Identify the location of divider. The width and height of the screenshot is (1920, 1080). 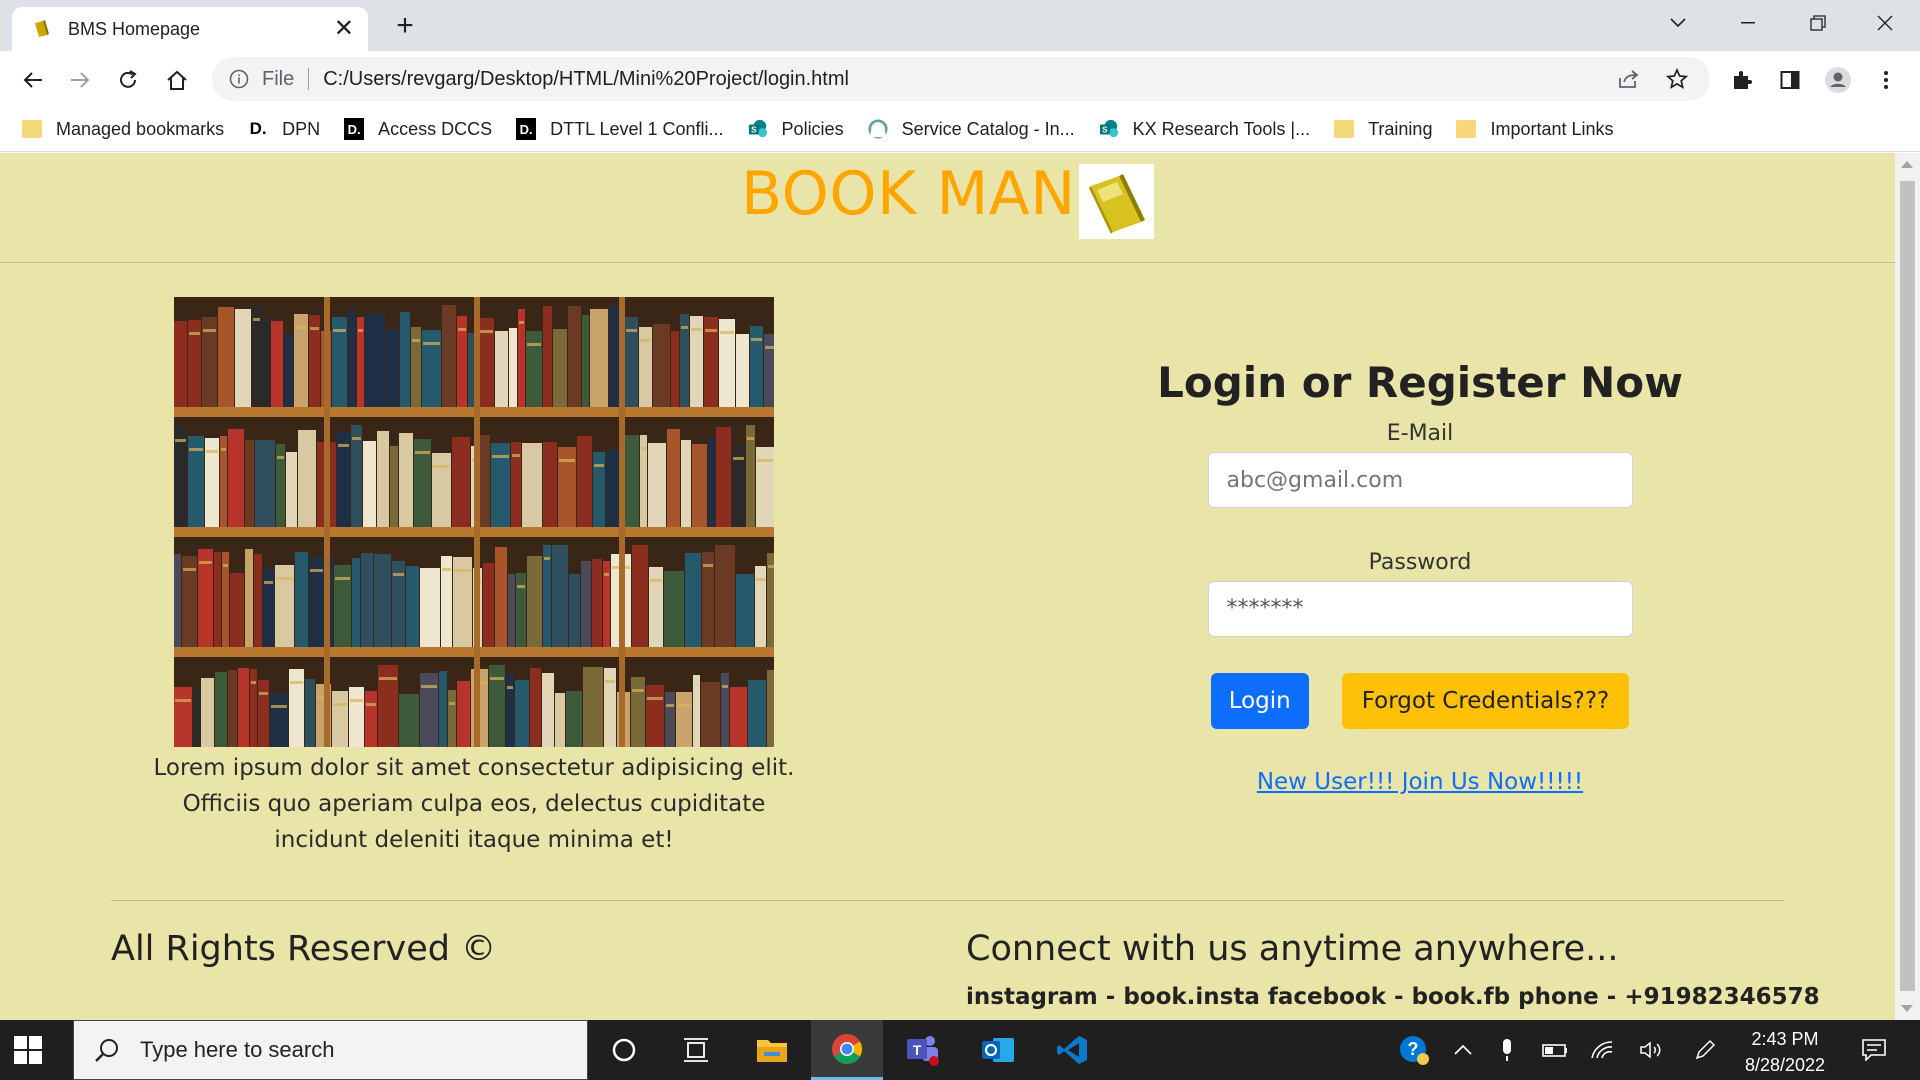
(309, 79).